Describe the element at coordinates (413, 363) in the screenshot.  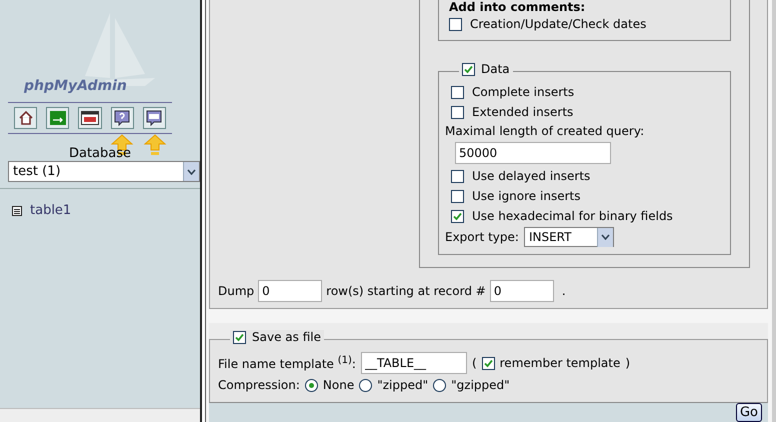
I see `input-field: __TABLE__` at that location.